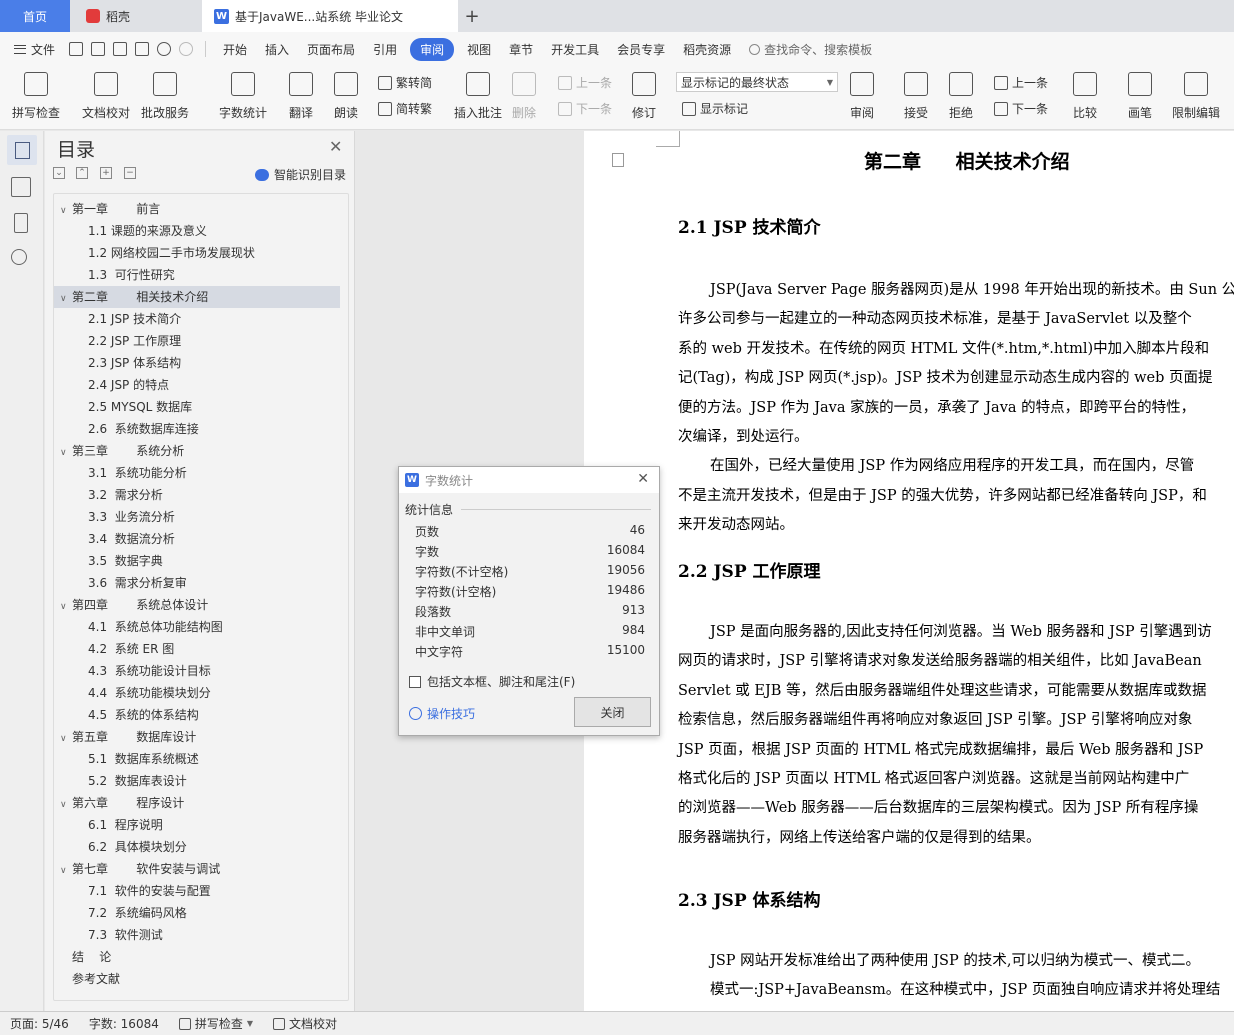 Image resolution: width=1234 pixels, height=1035 pixels. I want to click on revise-button: 修订, so click(644, 94).